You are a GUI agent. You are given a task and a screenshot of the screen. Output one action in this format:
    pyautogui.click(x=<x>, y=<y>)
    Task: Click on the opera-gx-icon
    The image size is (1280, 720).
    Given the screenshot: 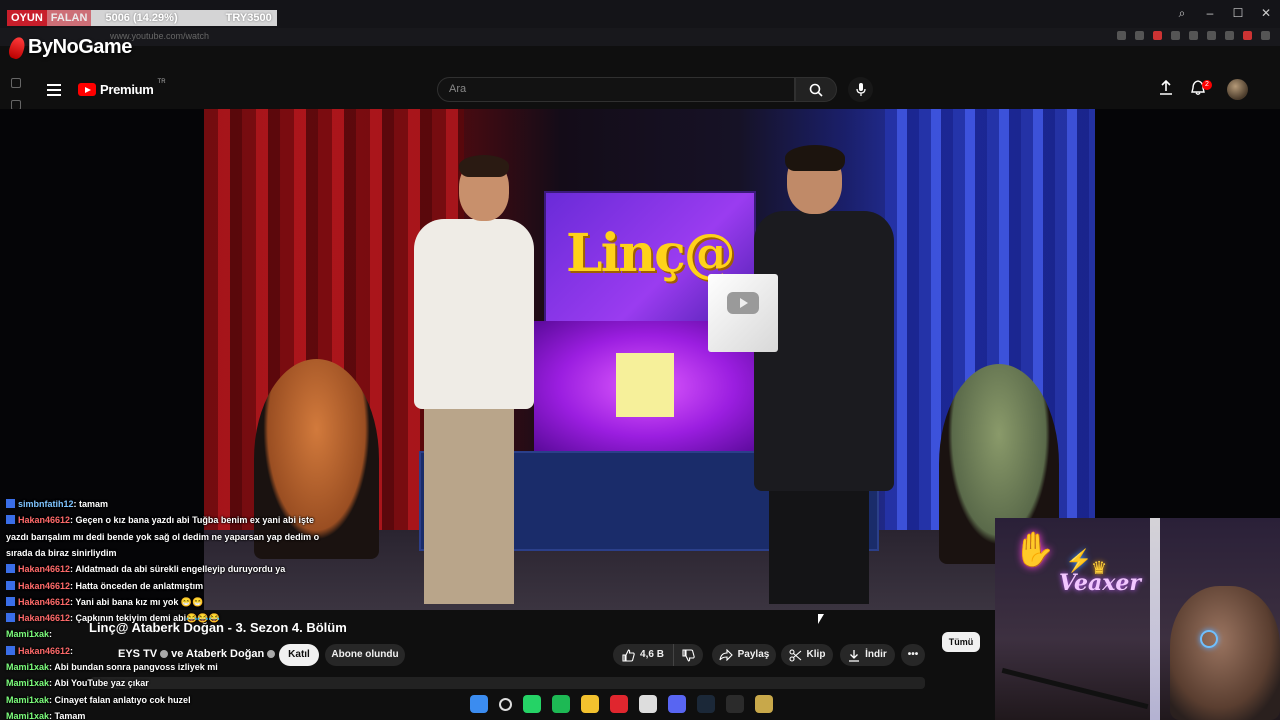 What is the action you would take?
    pyautogui.click(x=619, y=704)
    